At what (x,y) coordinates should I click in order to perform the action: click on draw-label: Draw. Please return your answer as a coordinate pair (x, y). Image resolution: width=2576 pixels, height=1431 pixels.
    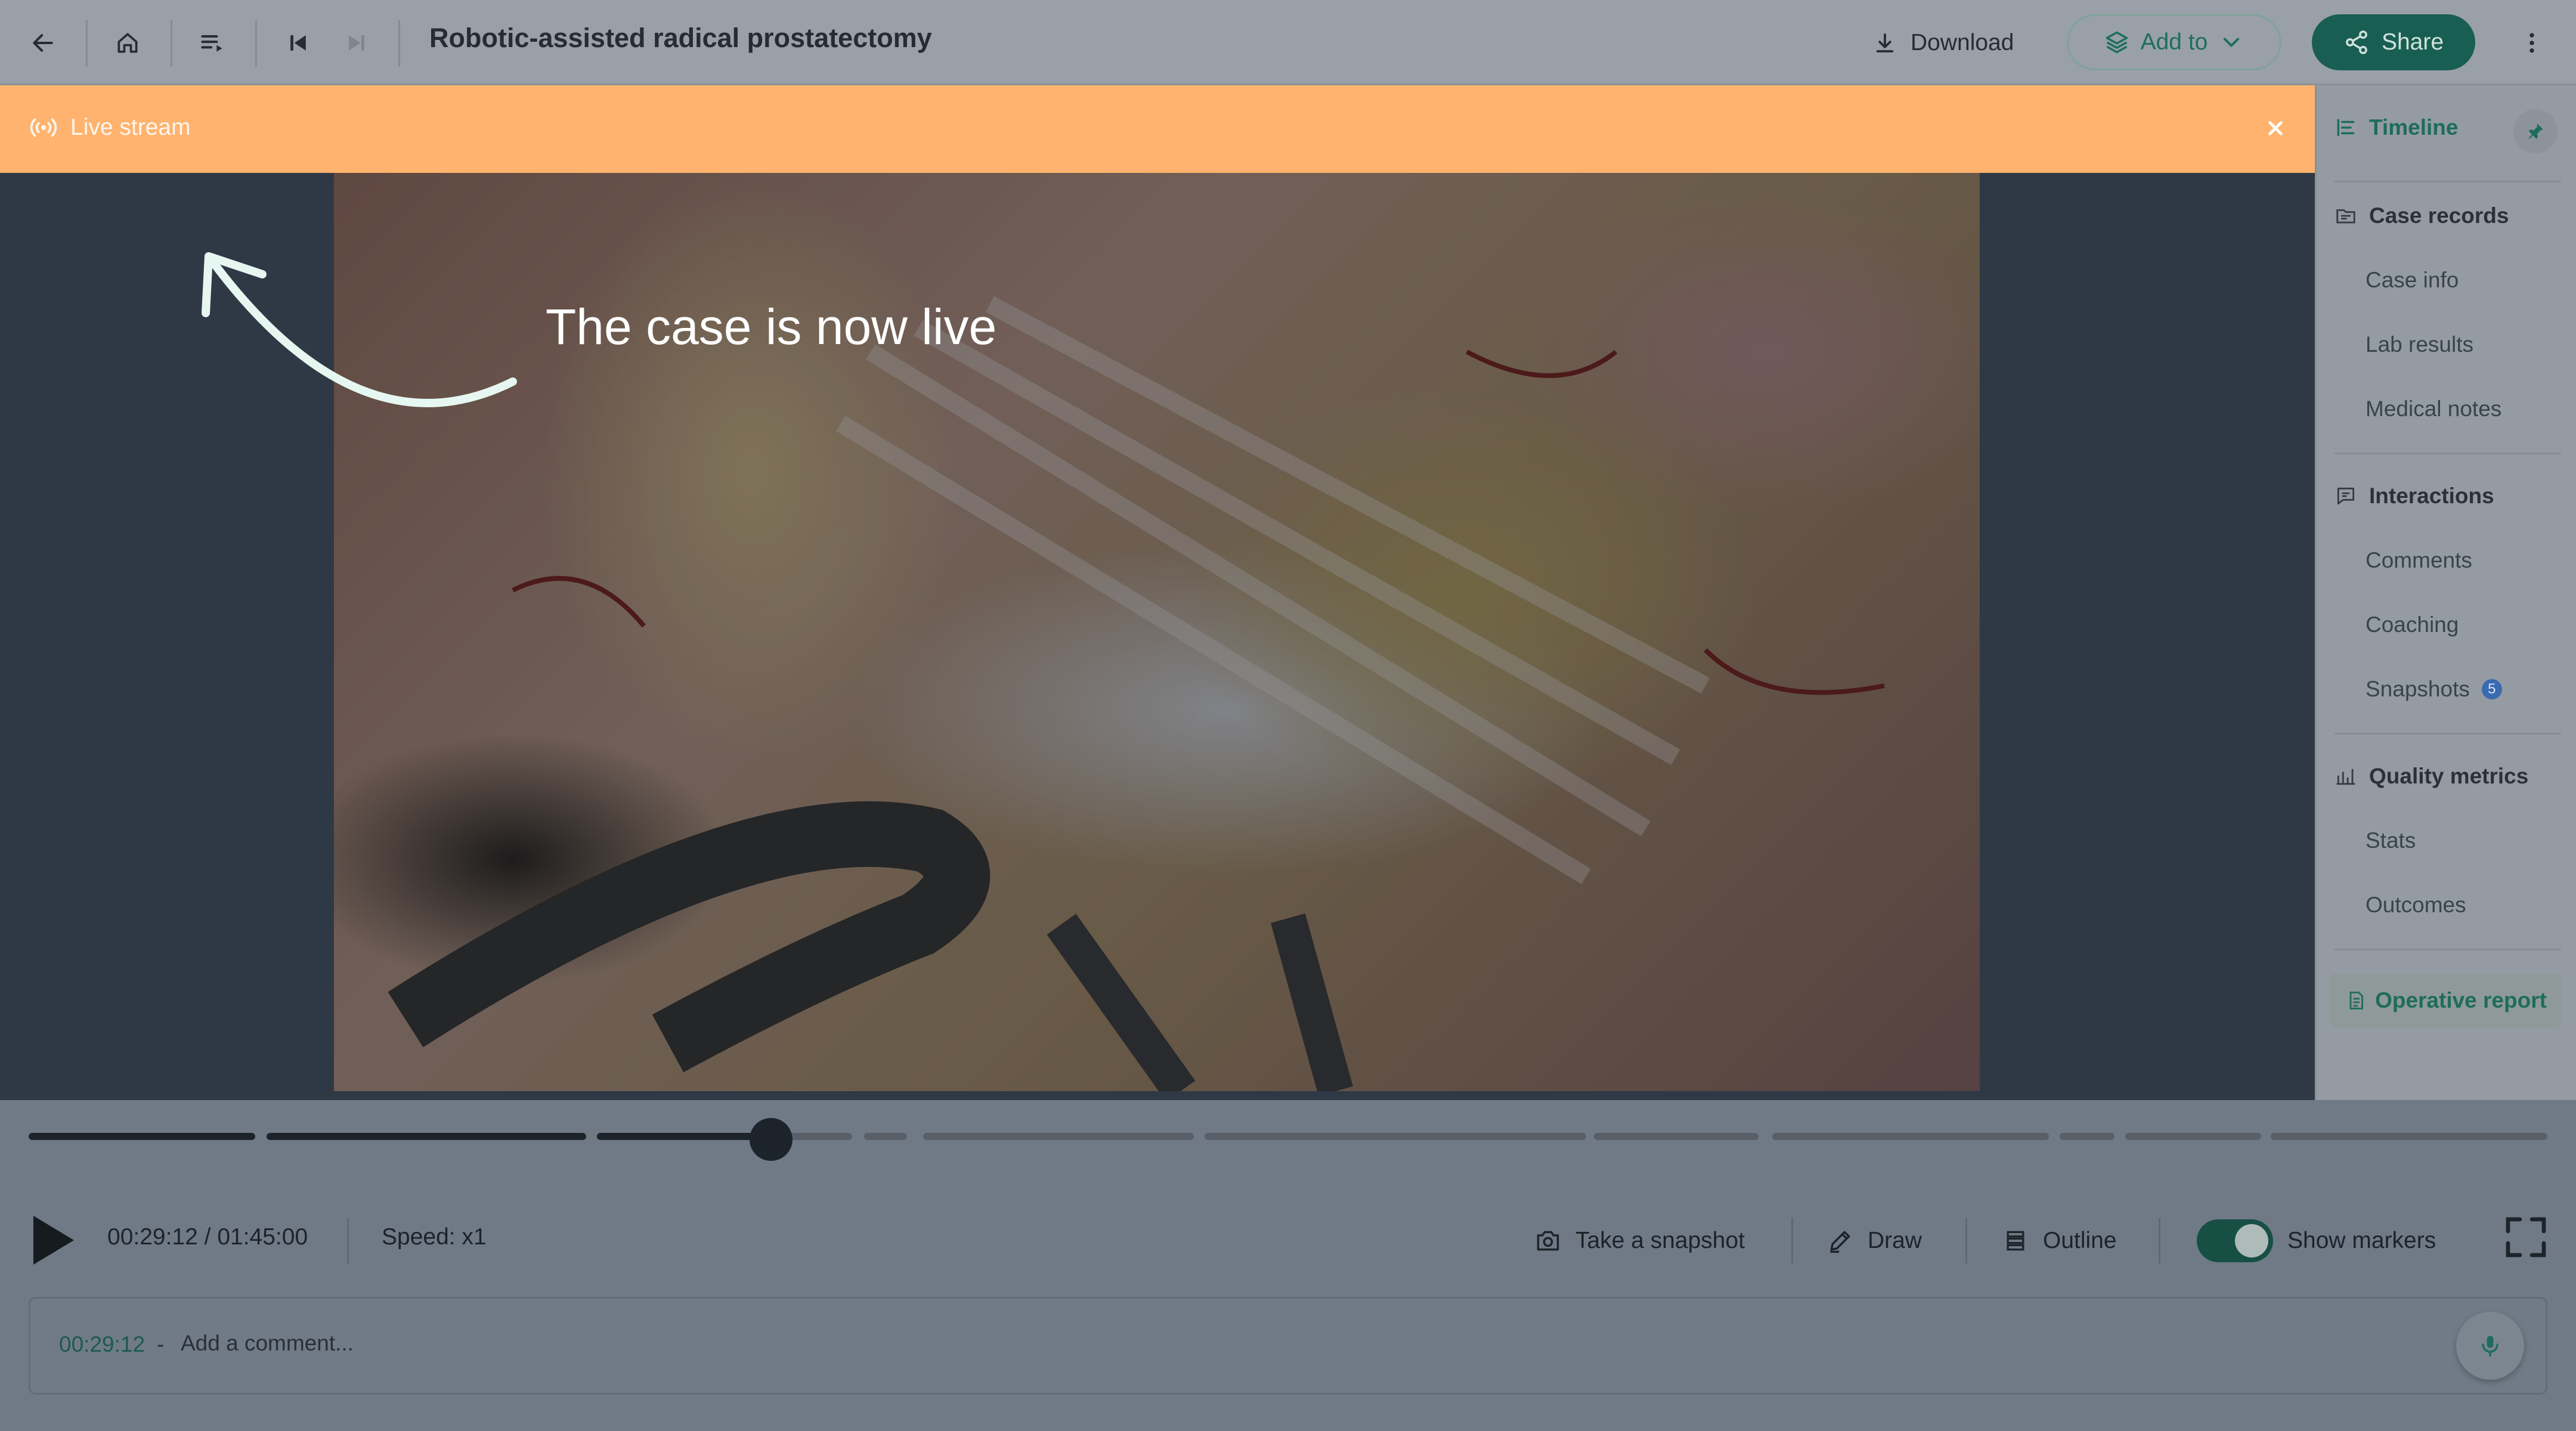
    Looking at the image, I should click on (1895, 1240).